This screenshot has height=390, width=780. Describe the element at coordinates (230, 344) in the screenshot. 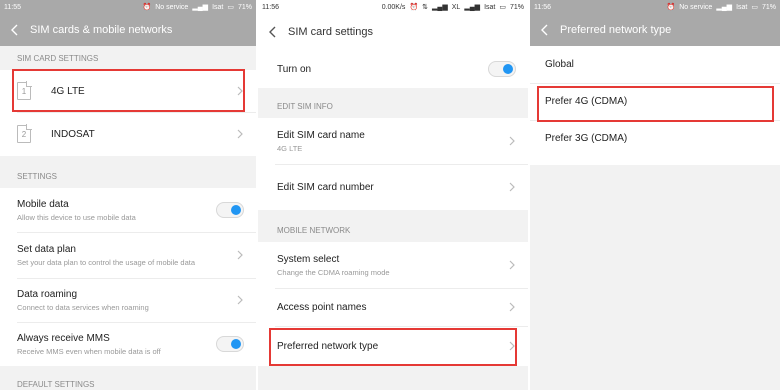

I see `mms-toggle` at that location.